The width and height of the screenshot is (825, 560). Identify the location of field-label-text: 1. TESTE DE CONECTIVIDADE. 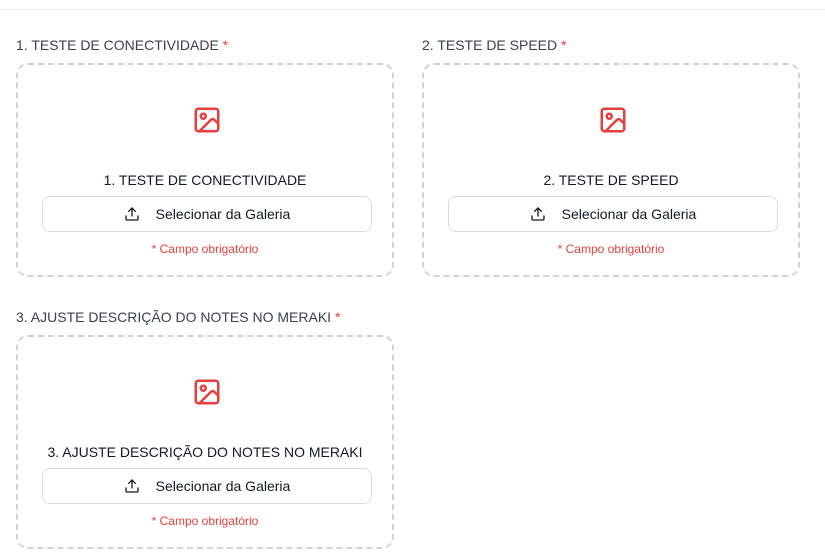
(117, 45).